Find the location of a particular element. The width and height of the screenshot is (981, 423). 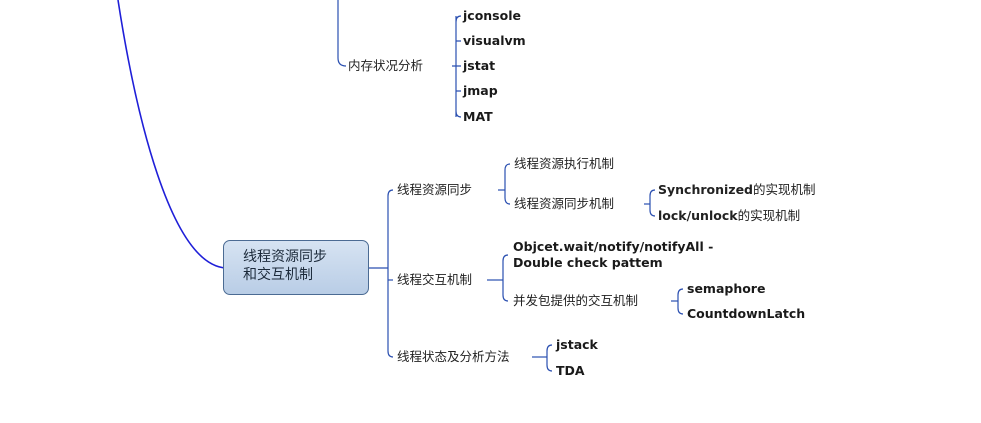

node-thread-interaction: 线程交互机制 is located at coordinates (434, 280).